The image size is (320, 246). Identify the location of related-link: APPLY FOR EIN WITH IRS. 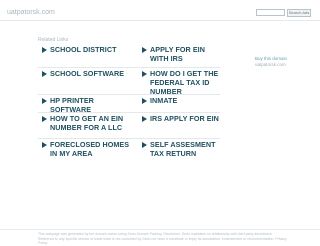
(179, 55).